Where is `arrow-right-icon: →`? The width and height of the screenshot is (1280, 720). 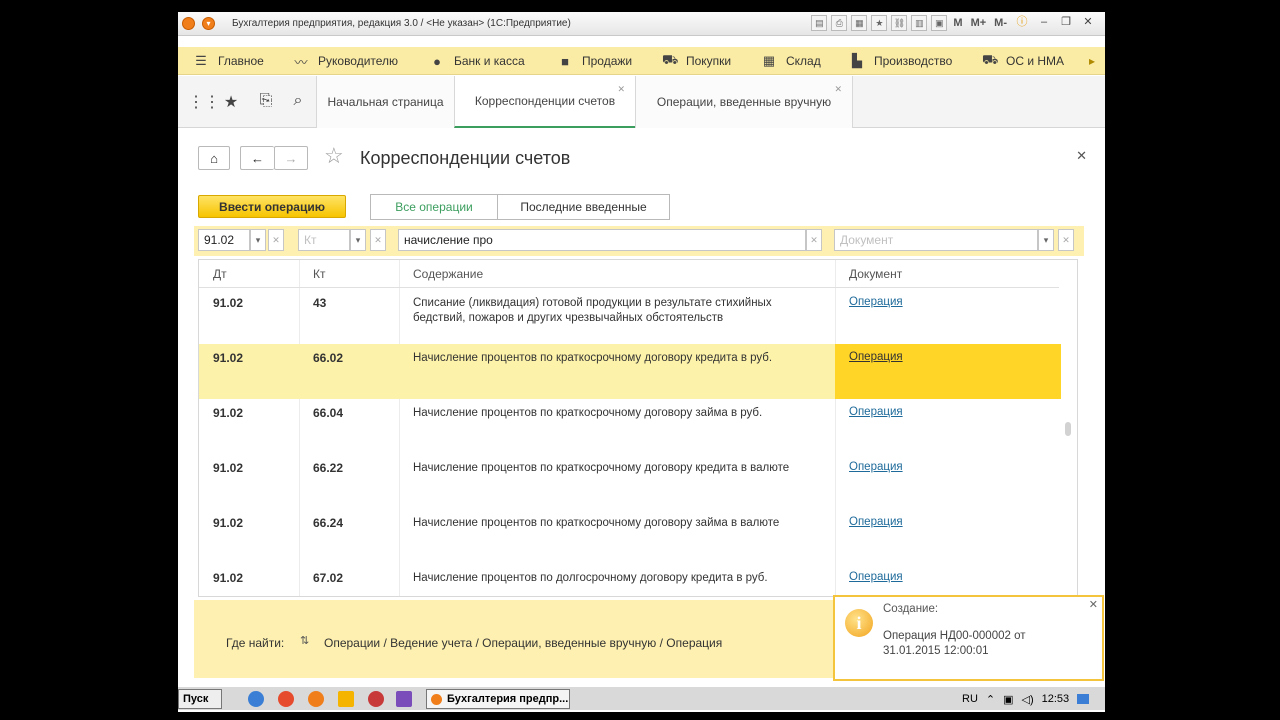 arrow-right-icon: → is located at coordinates (291, 158).